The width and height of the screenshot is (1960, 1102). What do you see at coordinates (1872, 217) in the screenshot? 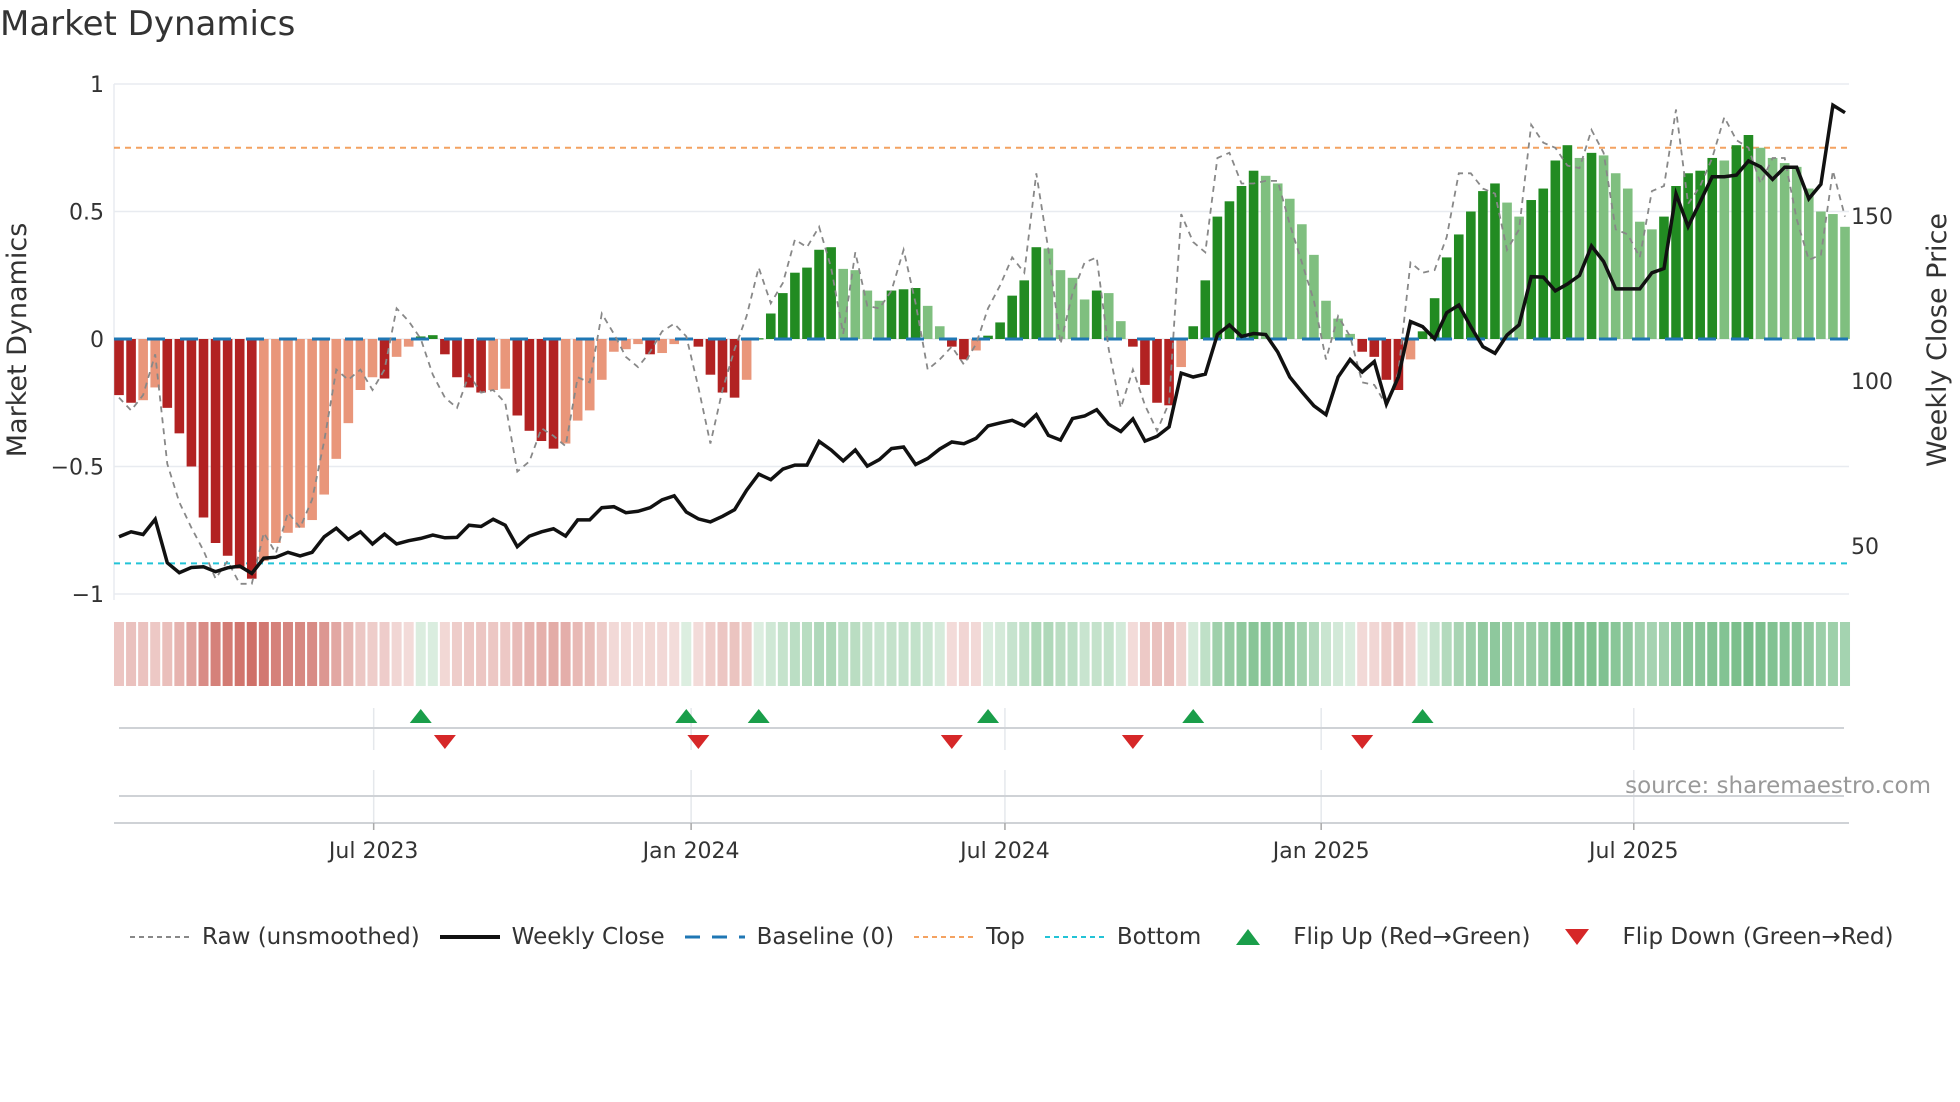
I see `y-right-tick-label: 150` at bounding box center [1872, 217].